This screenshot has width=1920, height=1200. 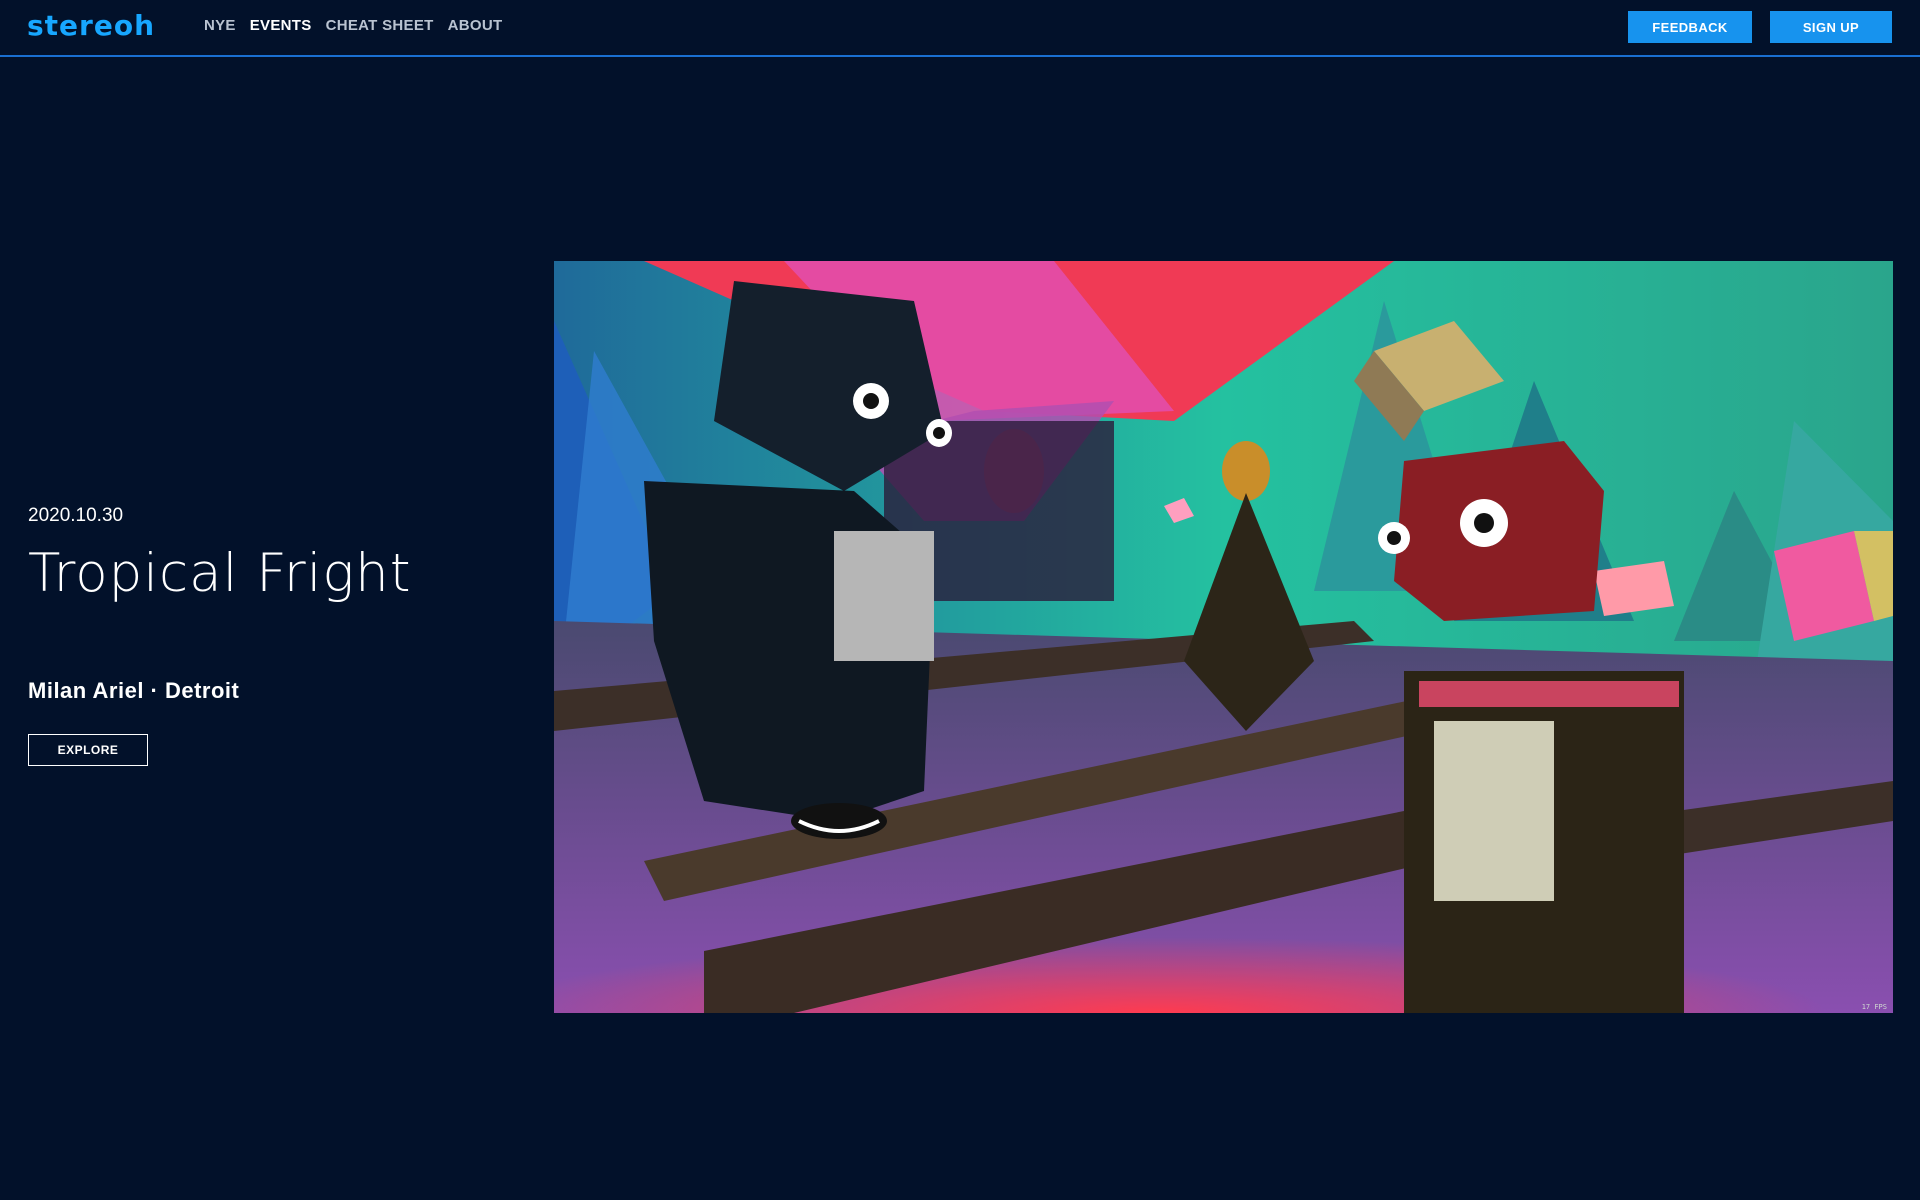 What do you see at coordinates (220, 573) in the screenshot?
I see `event-title: Tropical Fright` at bounding box center [220, 573].